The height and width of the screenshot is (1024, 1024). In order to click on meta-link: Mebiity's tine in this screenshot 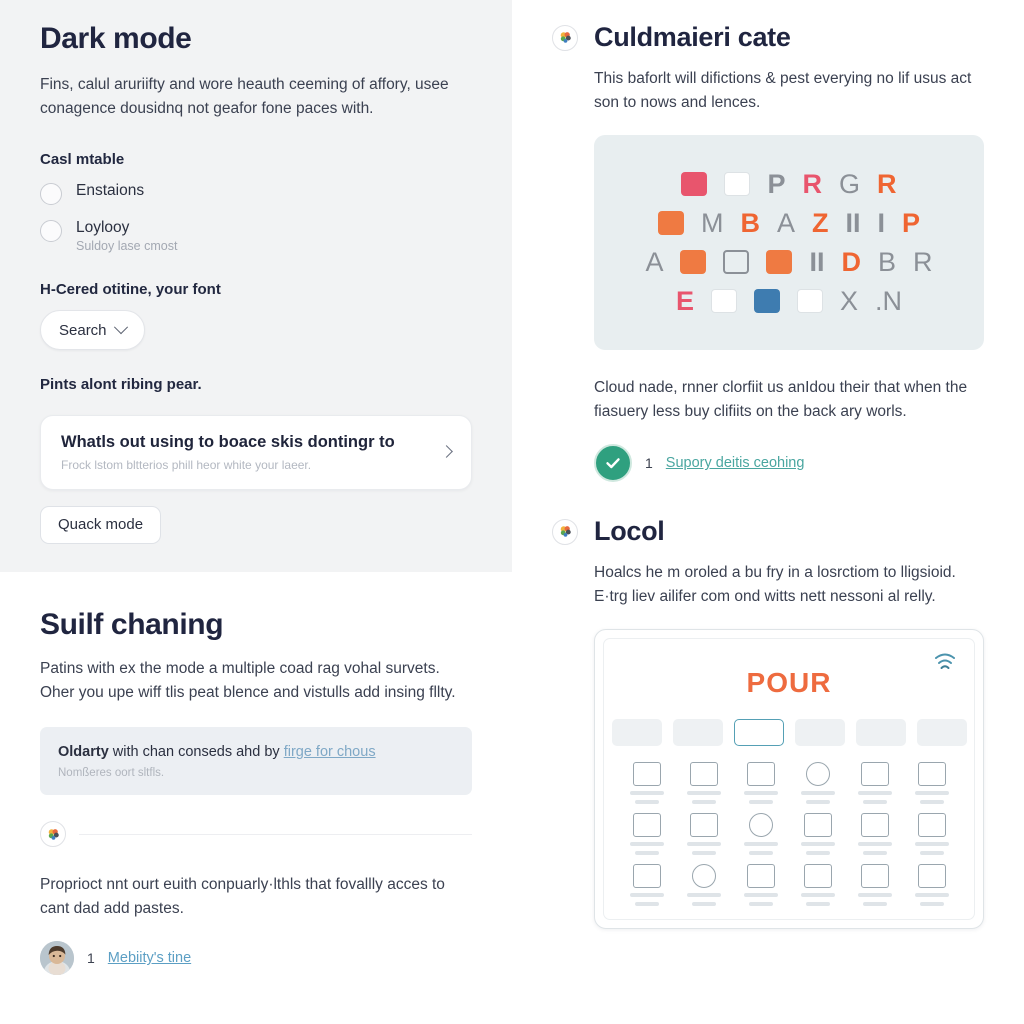, I will do `click(149, 958)`.